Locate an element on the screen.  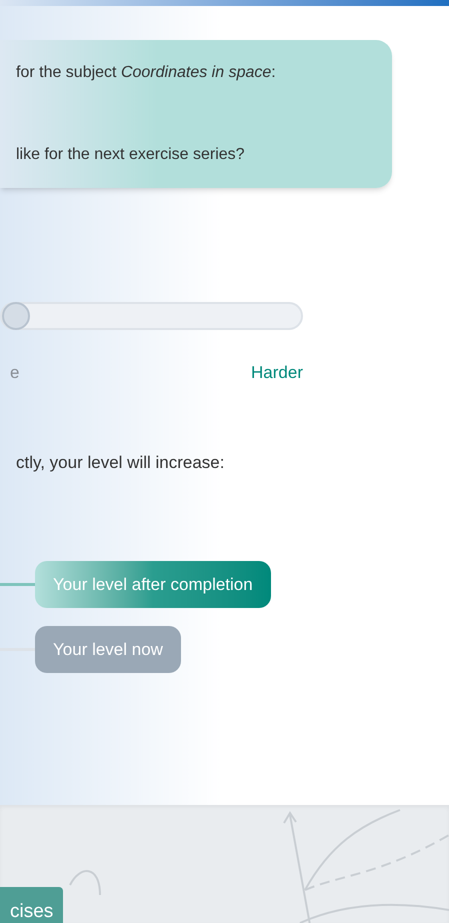
easier-label: e is located at coordinates (15, 373).